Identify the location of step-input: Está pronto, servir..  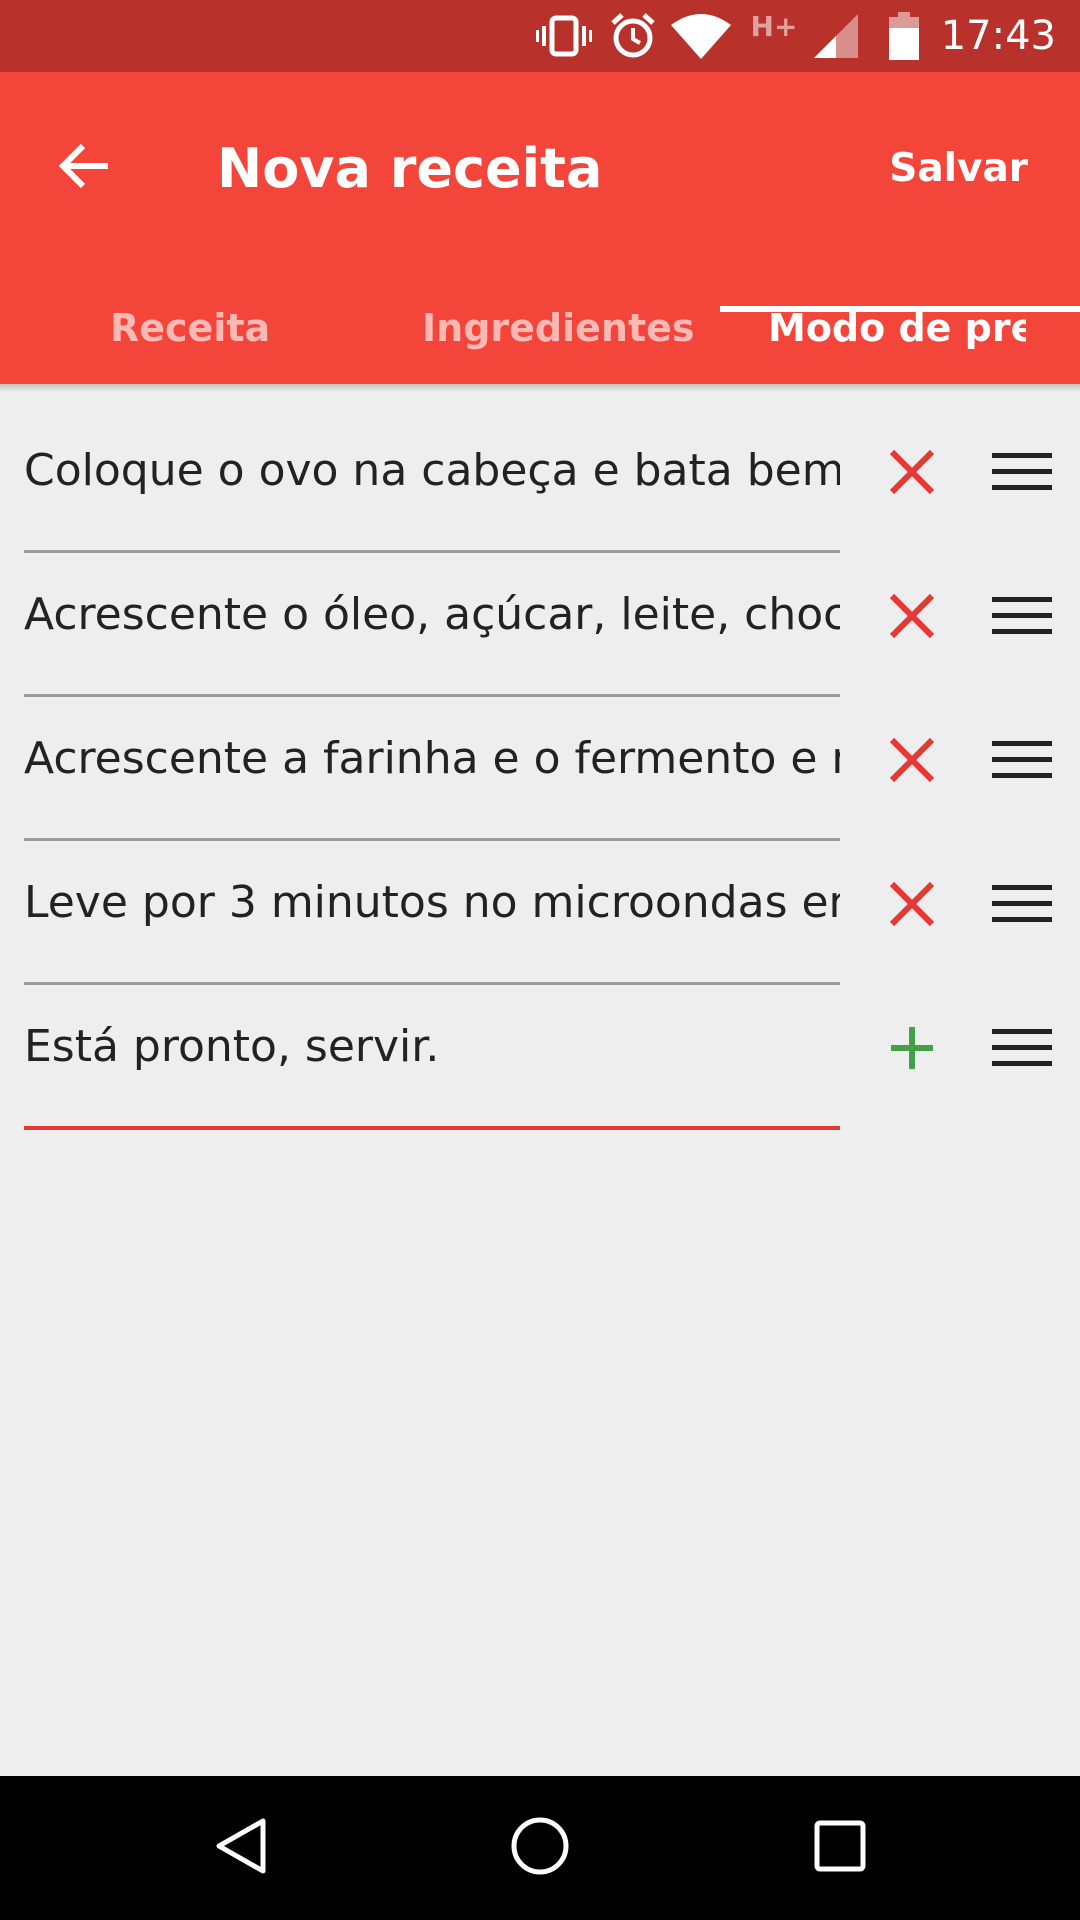
(432, 1047).